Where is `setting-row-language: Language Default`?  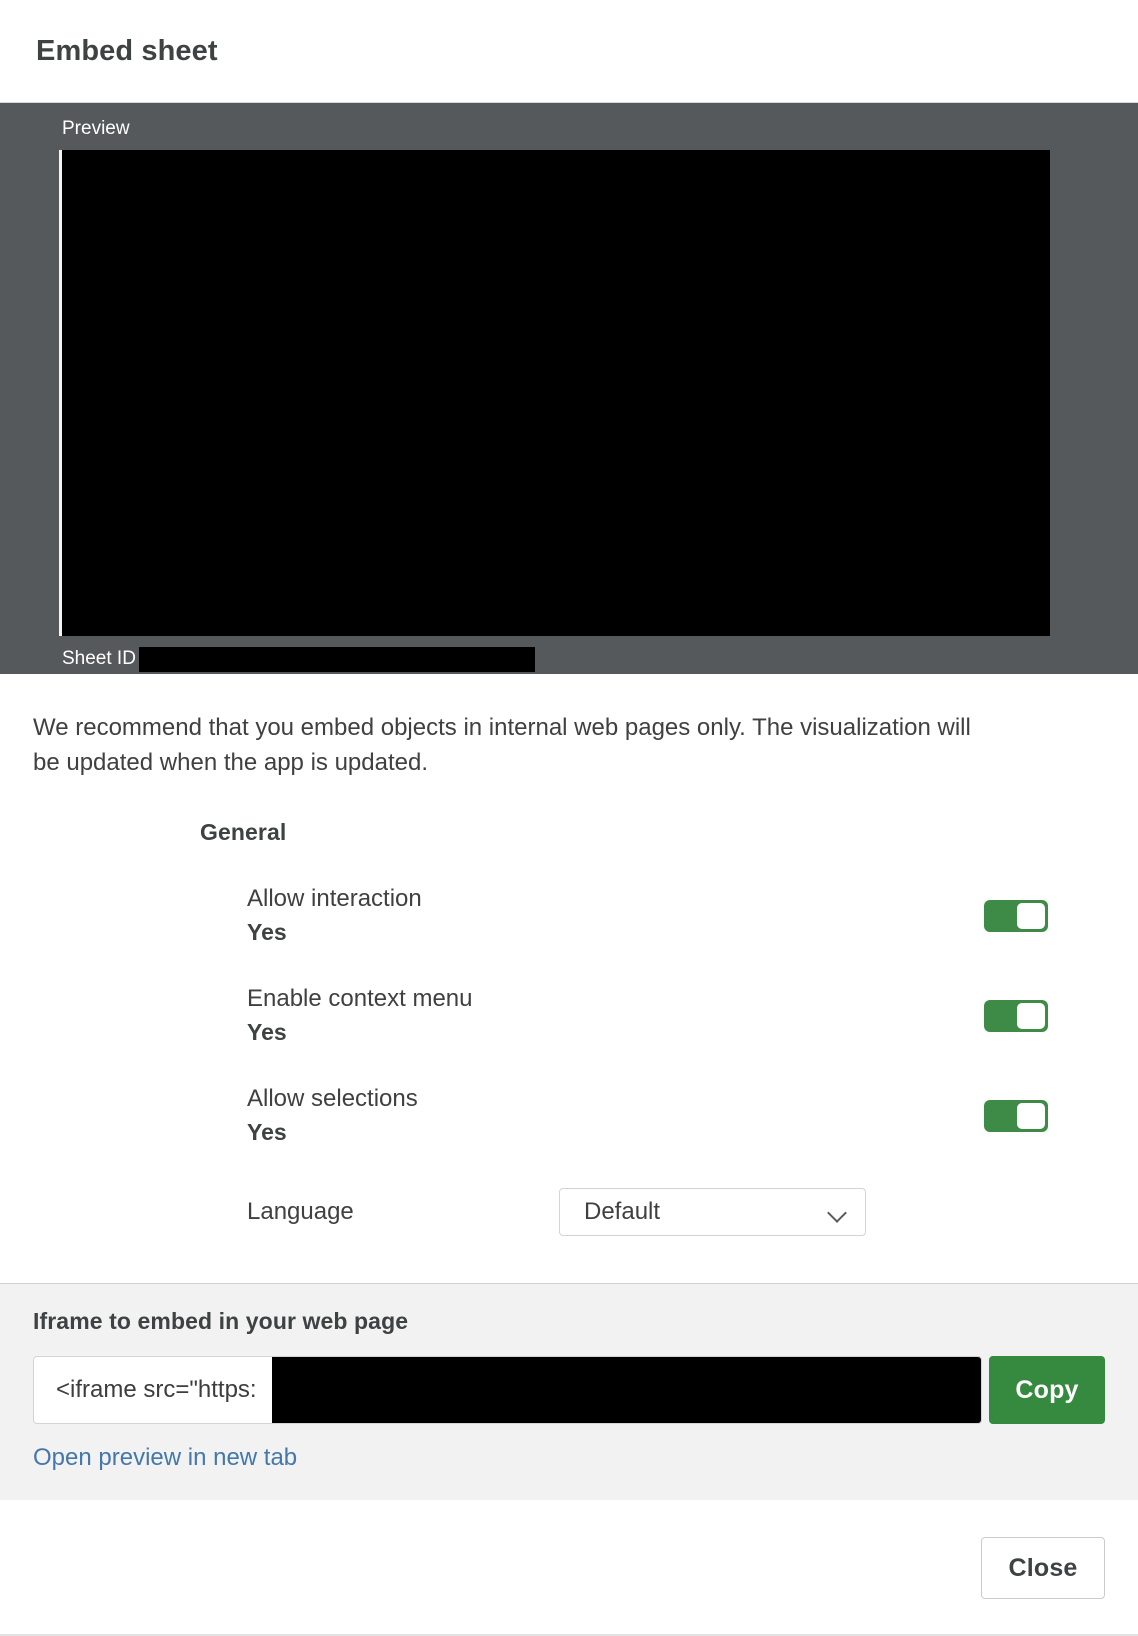 setting-row-language: Language Default is located at coordinates (633, 1212).